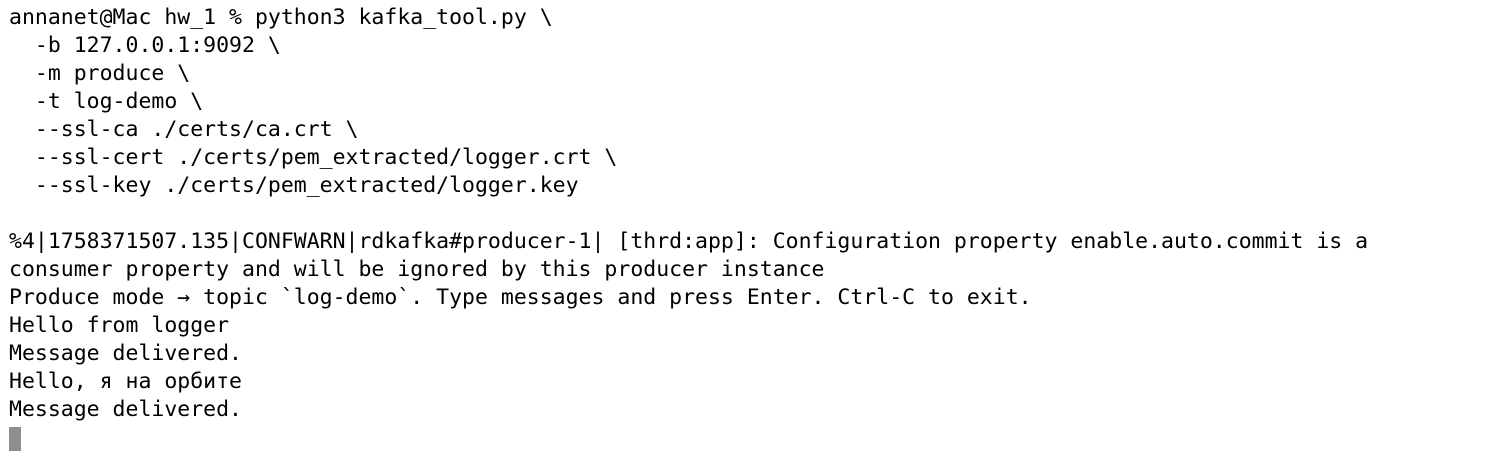  Describe the element at coordinates (119, 325) in the screenshot. I see `output-user-message-1: Hello from logger` at that location.